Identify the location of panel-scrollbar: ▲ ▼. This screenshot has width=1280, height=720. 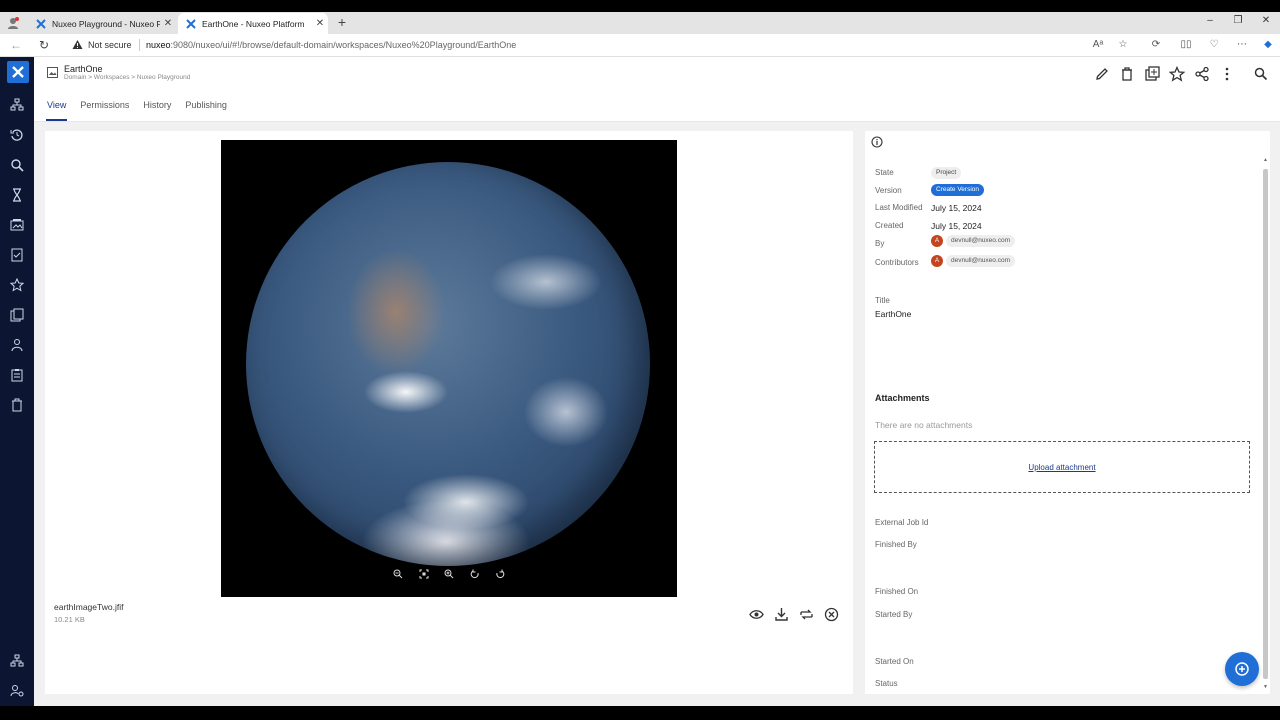
(1265, 424).